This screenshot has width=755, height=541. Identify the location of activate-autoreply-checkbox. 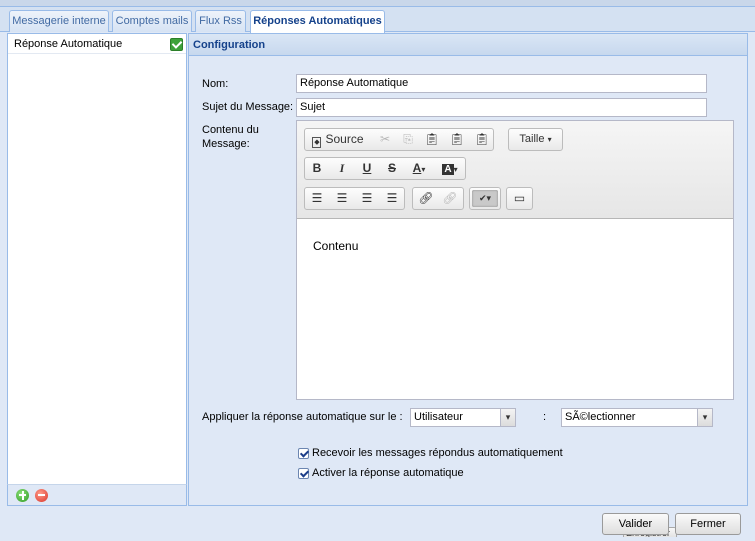
(303, 473).